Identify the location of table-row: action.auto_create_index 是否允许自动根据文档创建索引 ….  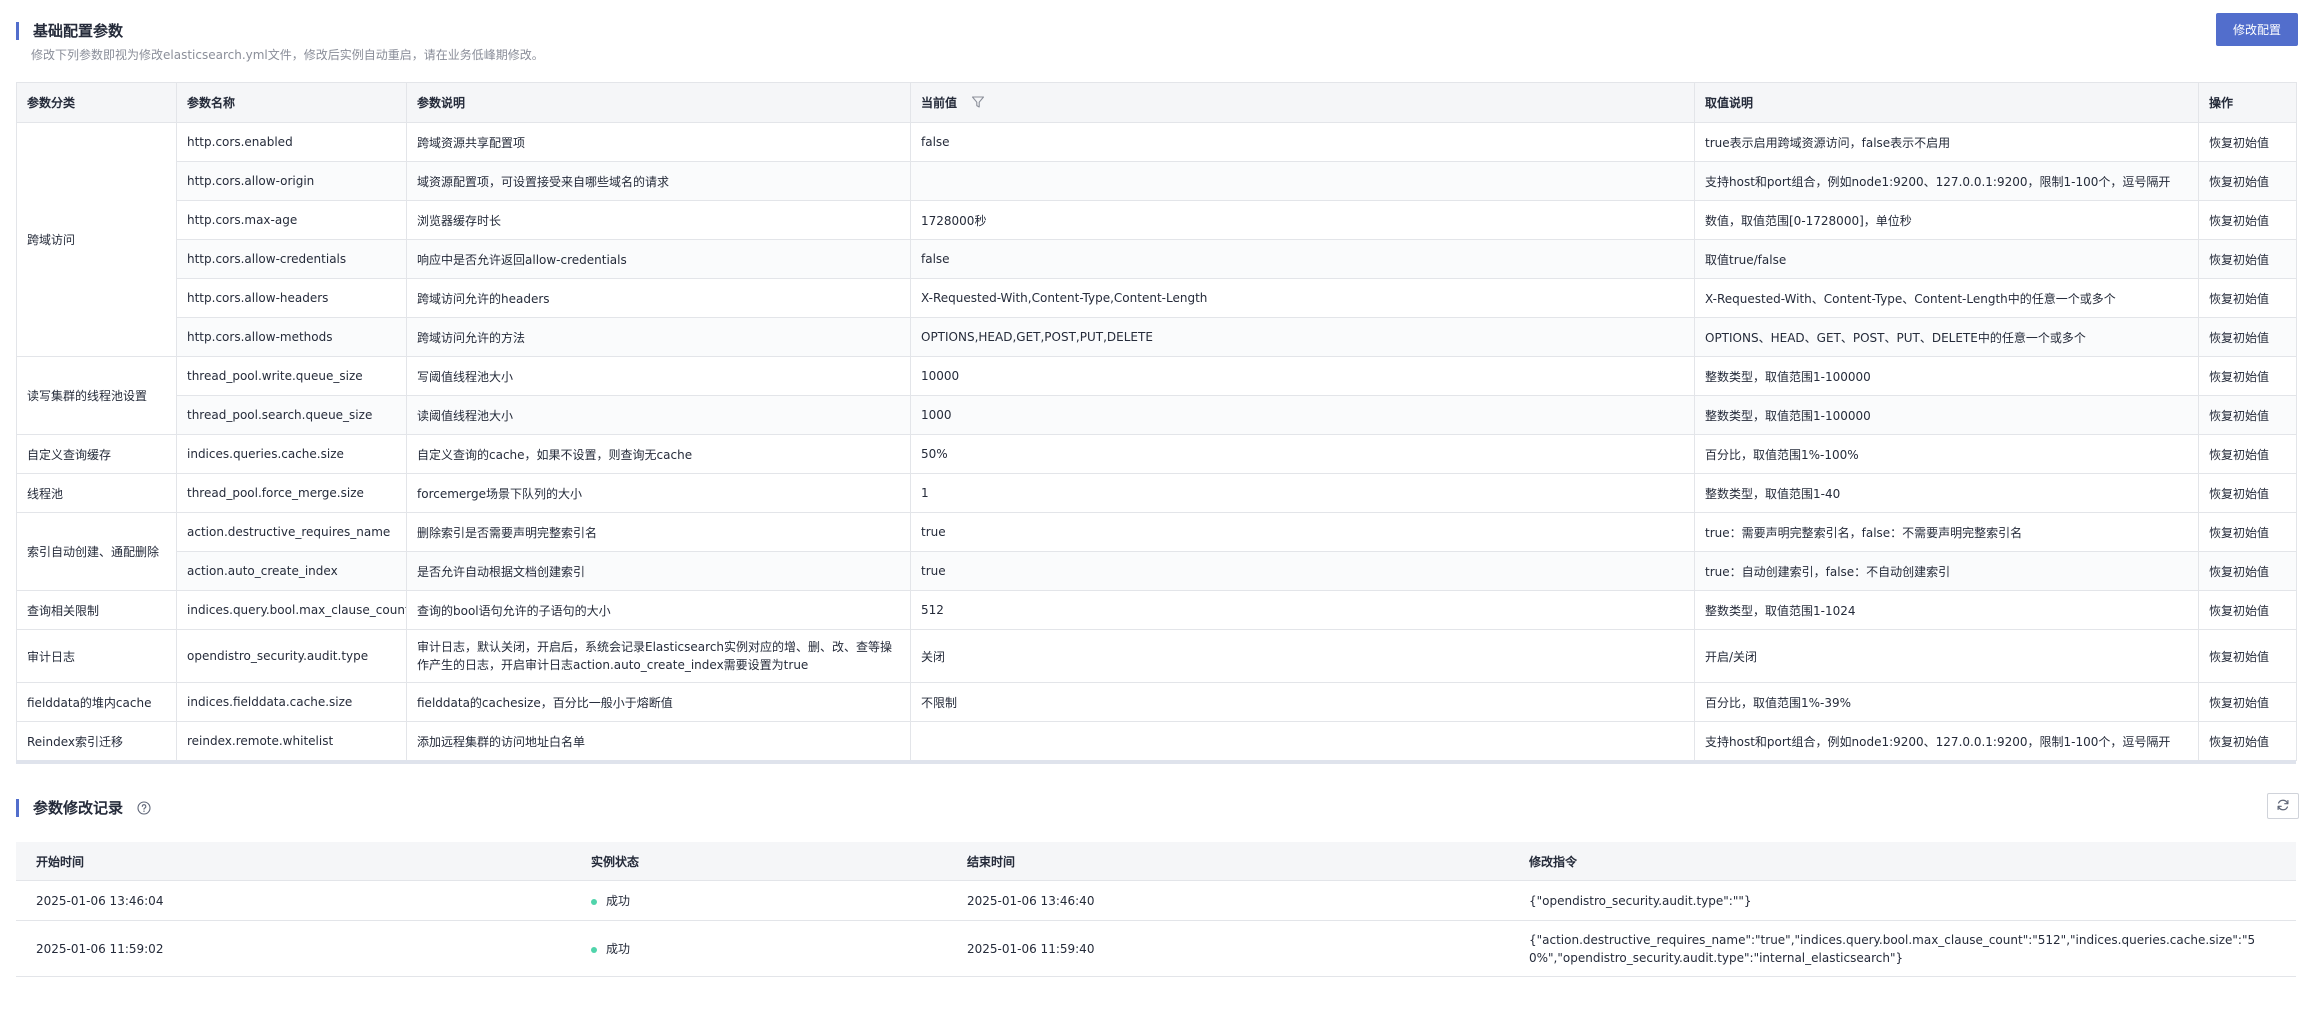
(1157, 571).